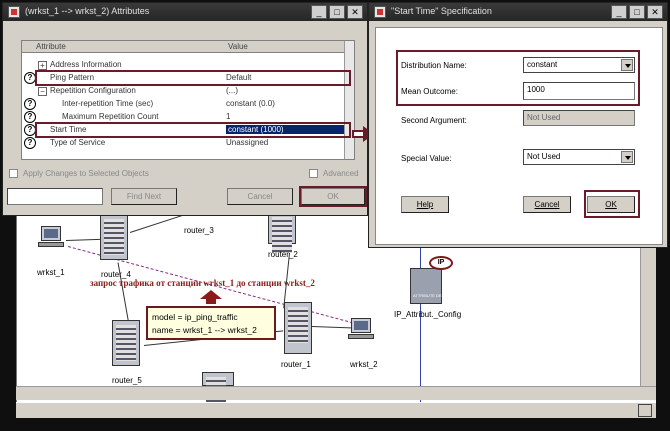 This screenshot has width=670, height=431. Describe the element at coordinates (110, 116) in the screenshot. I see `attribute-name: Maximum Repetition Count` at that location.